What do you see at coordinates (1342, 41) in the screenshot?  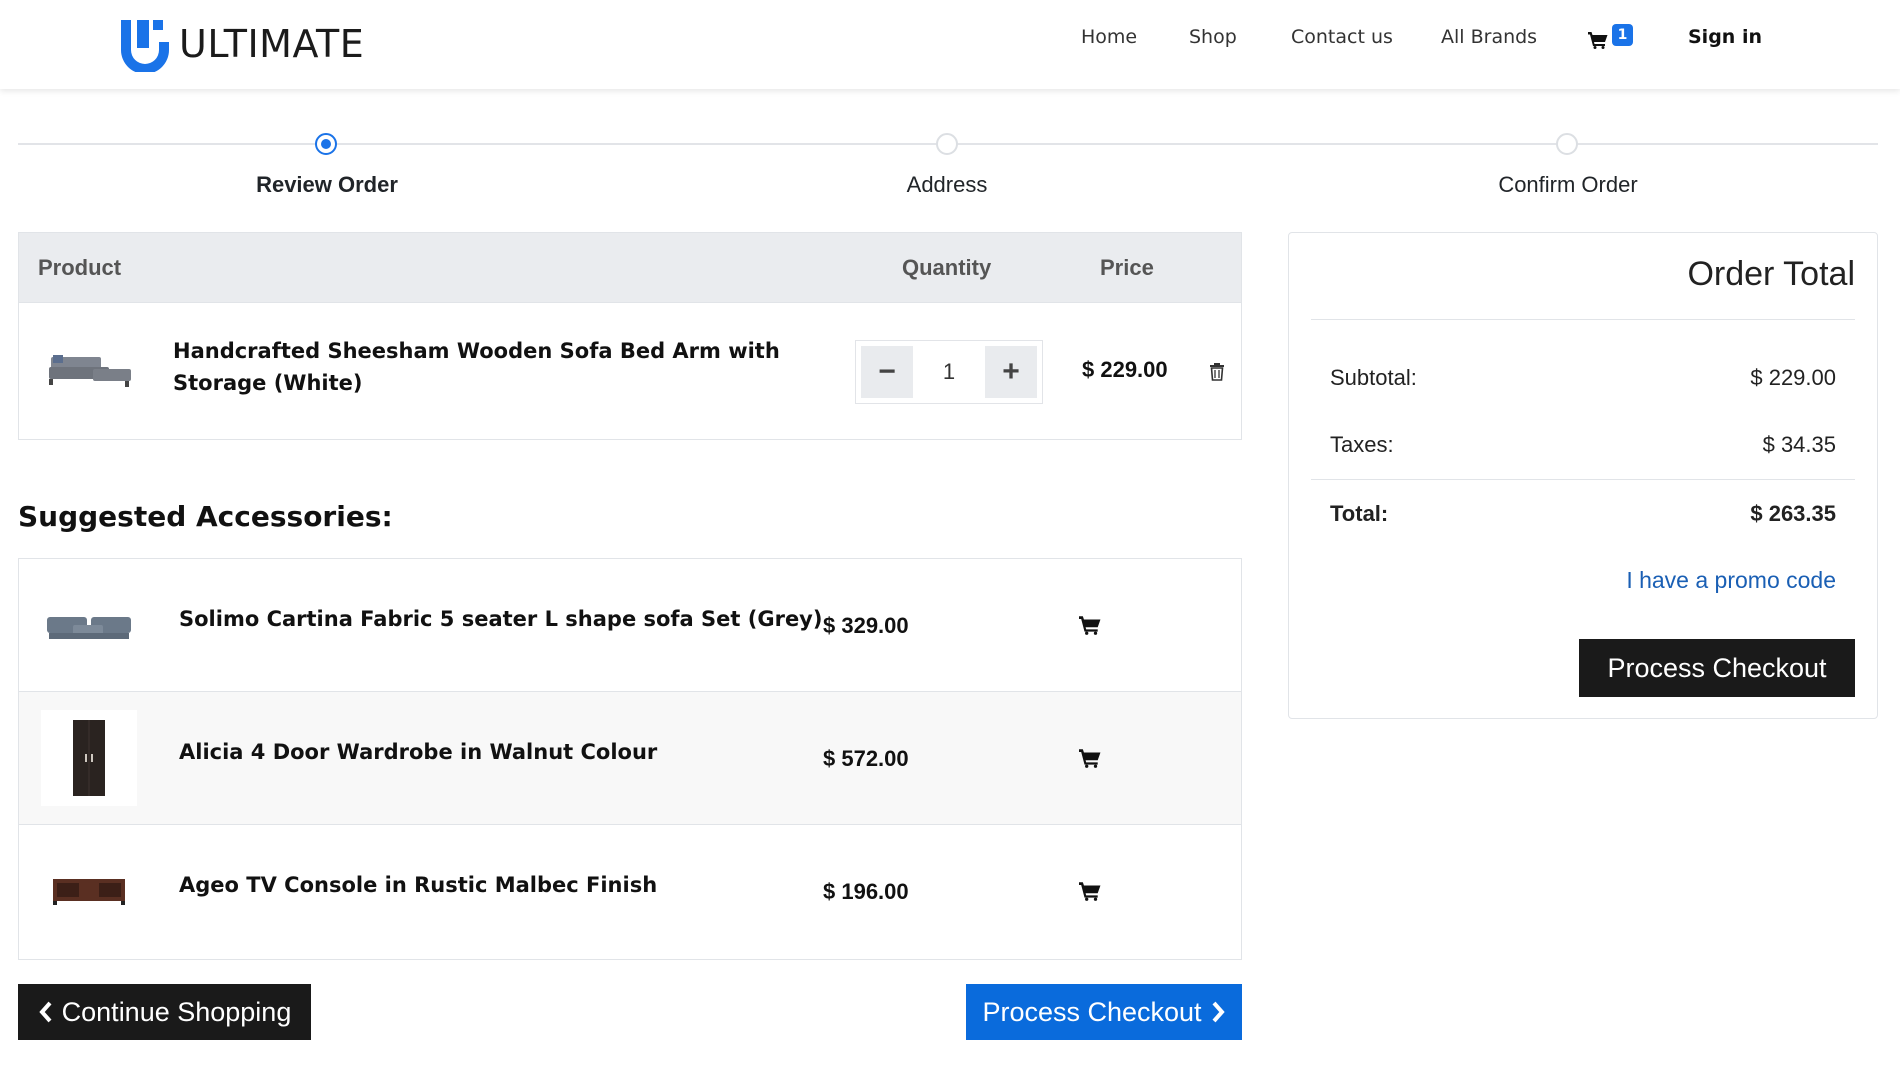 I see `nav-contact-link: Contact us` at bounding box center [1342, 41].